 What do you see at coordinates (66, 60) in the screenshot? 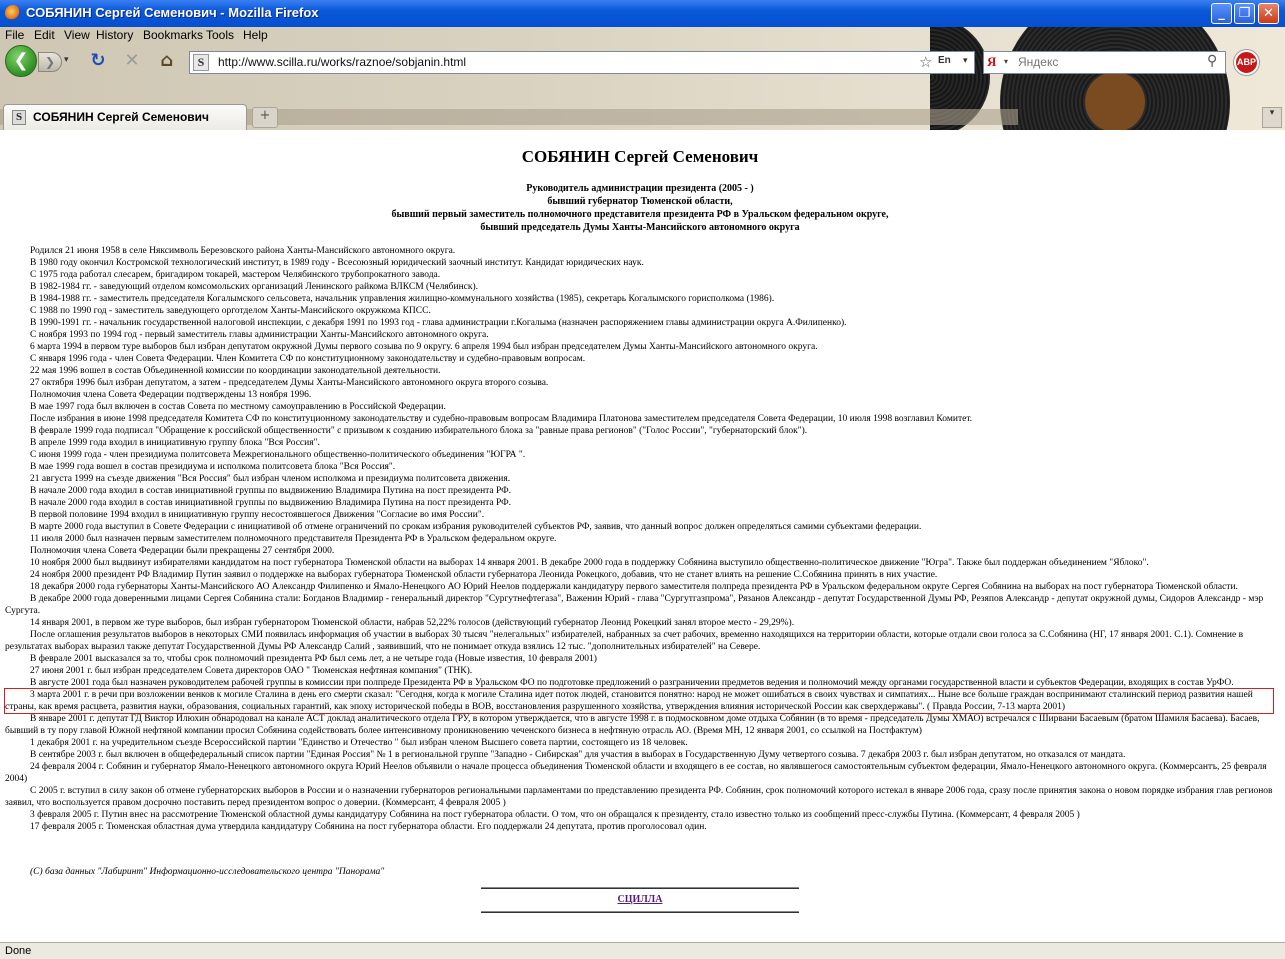
I see `history-dropdown-icon: ▾` at bounding box center [66, 60].